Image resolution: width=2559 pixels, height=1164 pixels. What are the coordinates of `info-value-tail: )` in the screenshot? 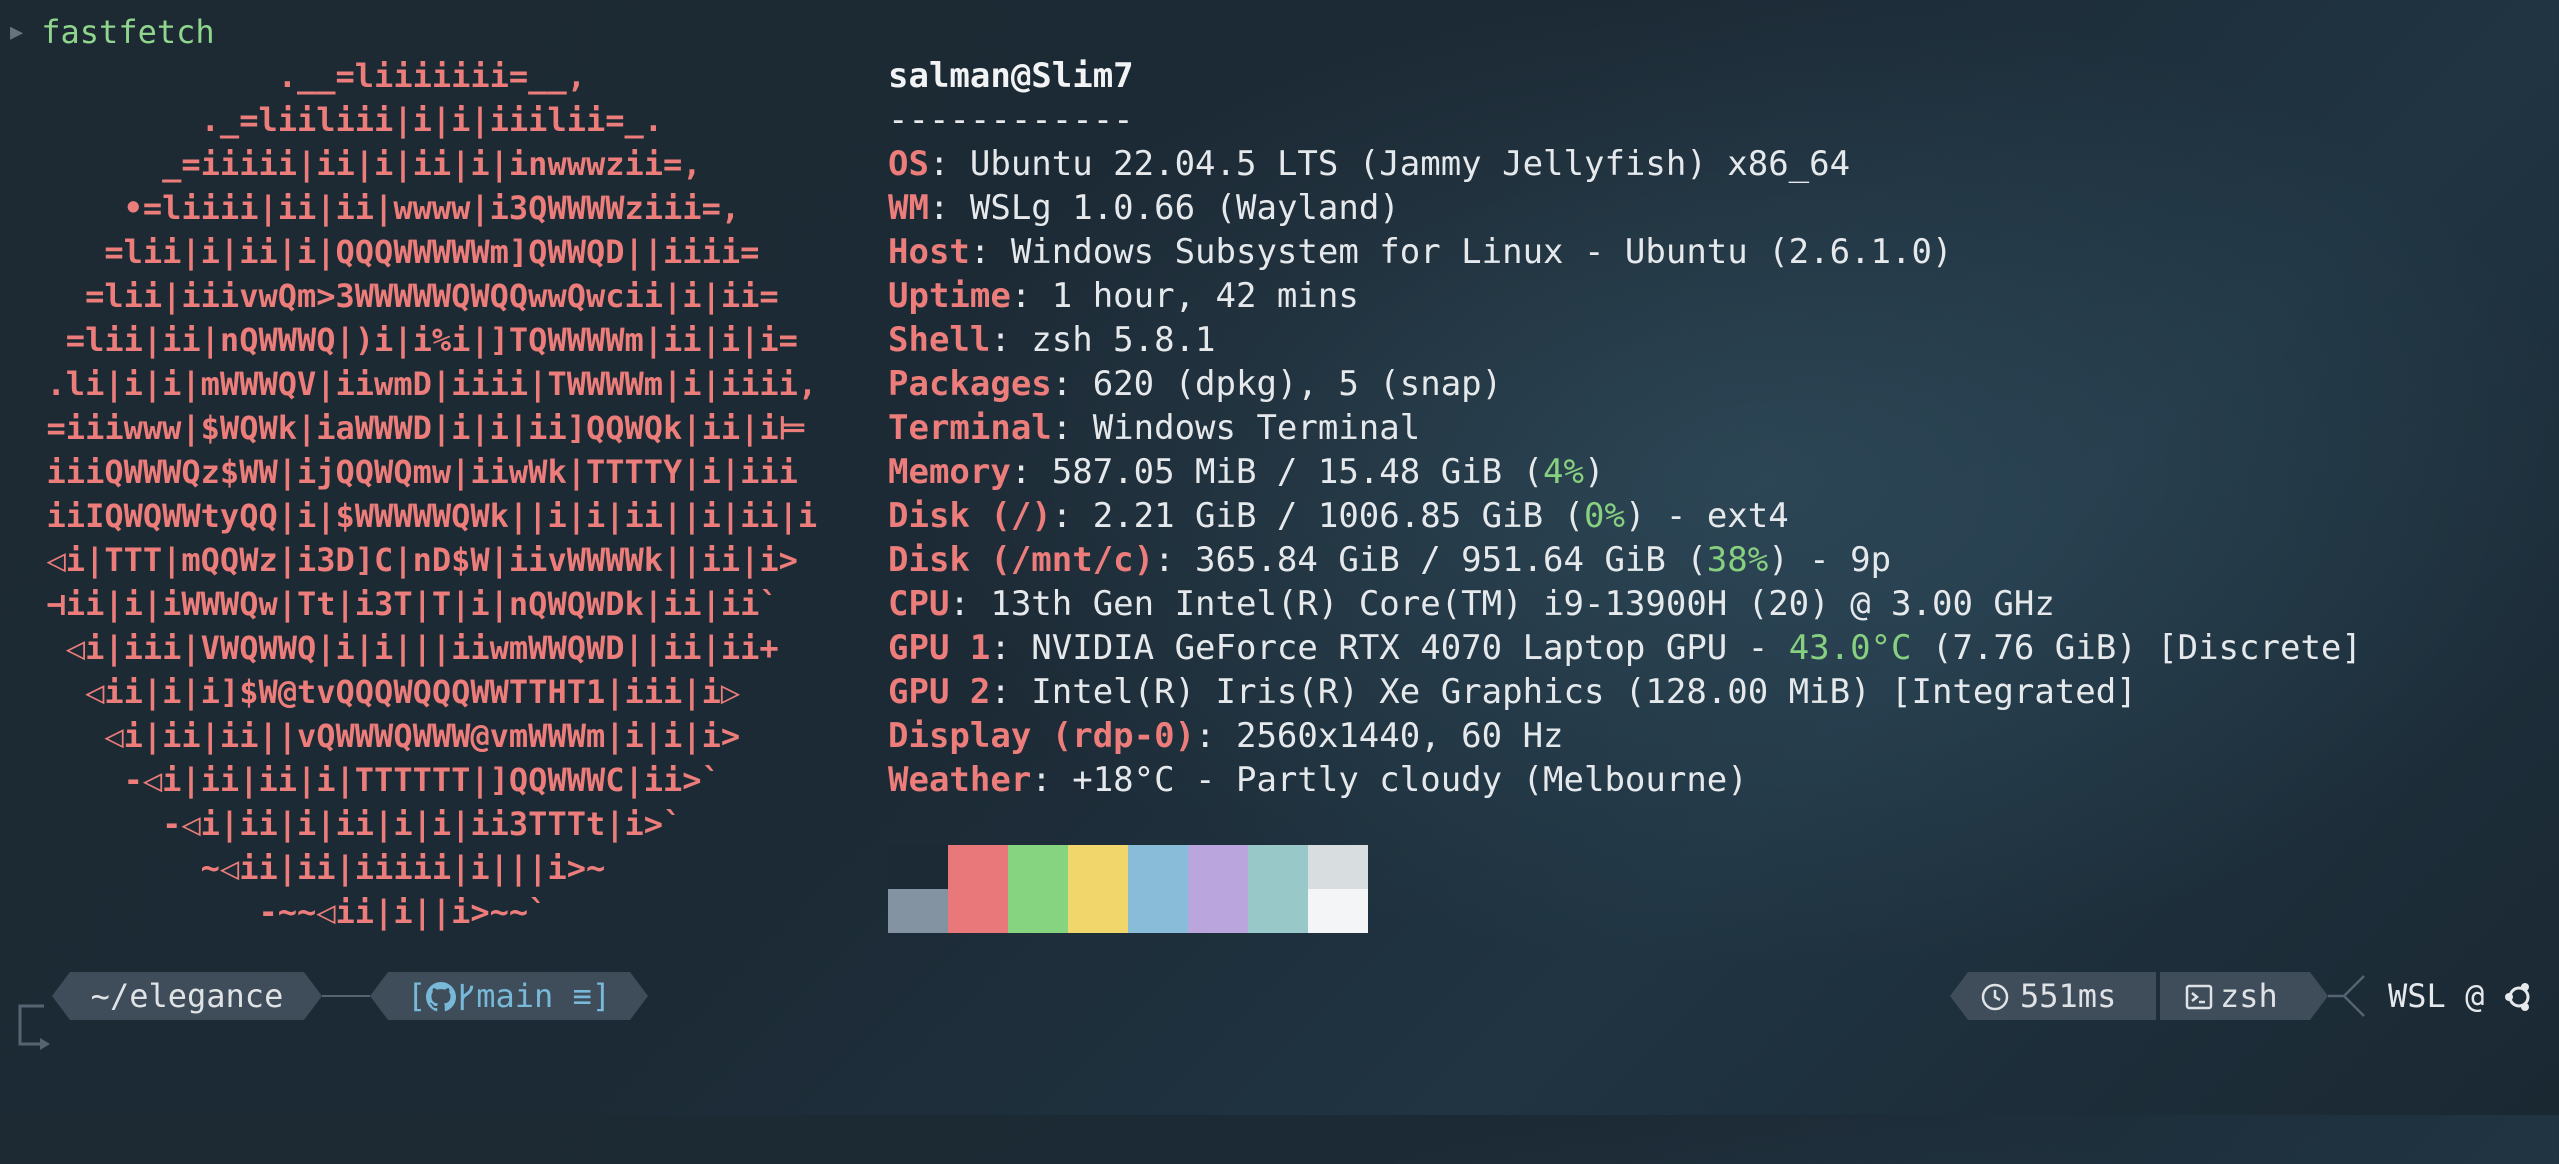 It's located at (1594, 472).